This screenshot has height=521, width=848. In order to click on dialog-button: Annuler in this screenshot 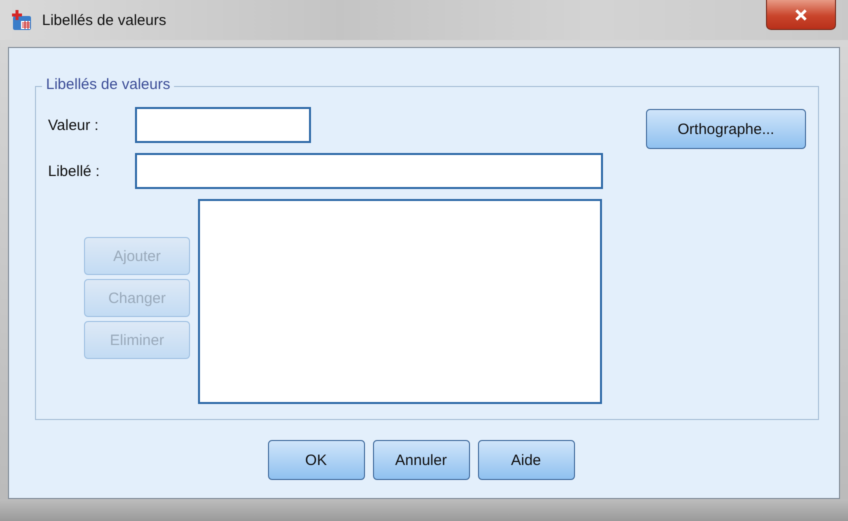, I will do `click(421, 460)`.